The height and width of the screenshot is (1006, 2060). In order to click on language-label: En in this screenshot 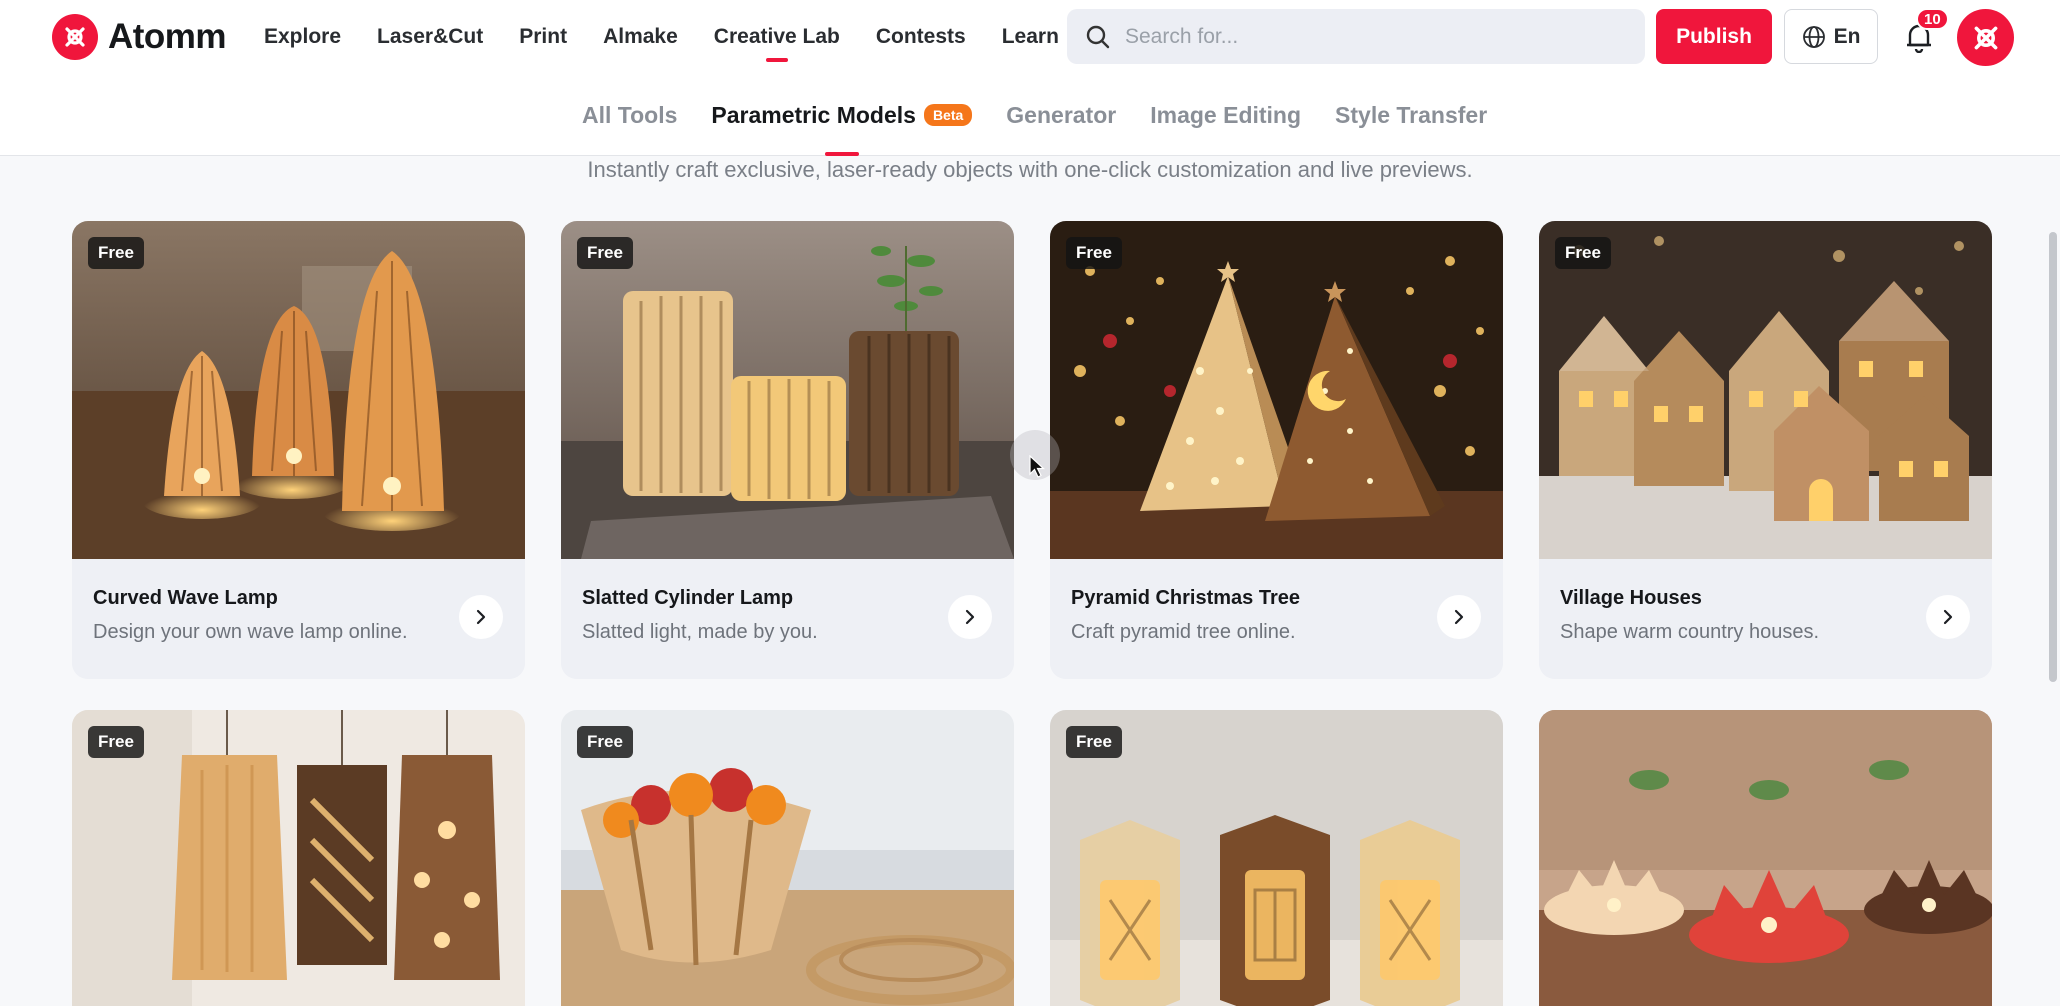, I will do `click(1847, 36)`.